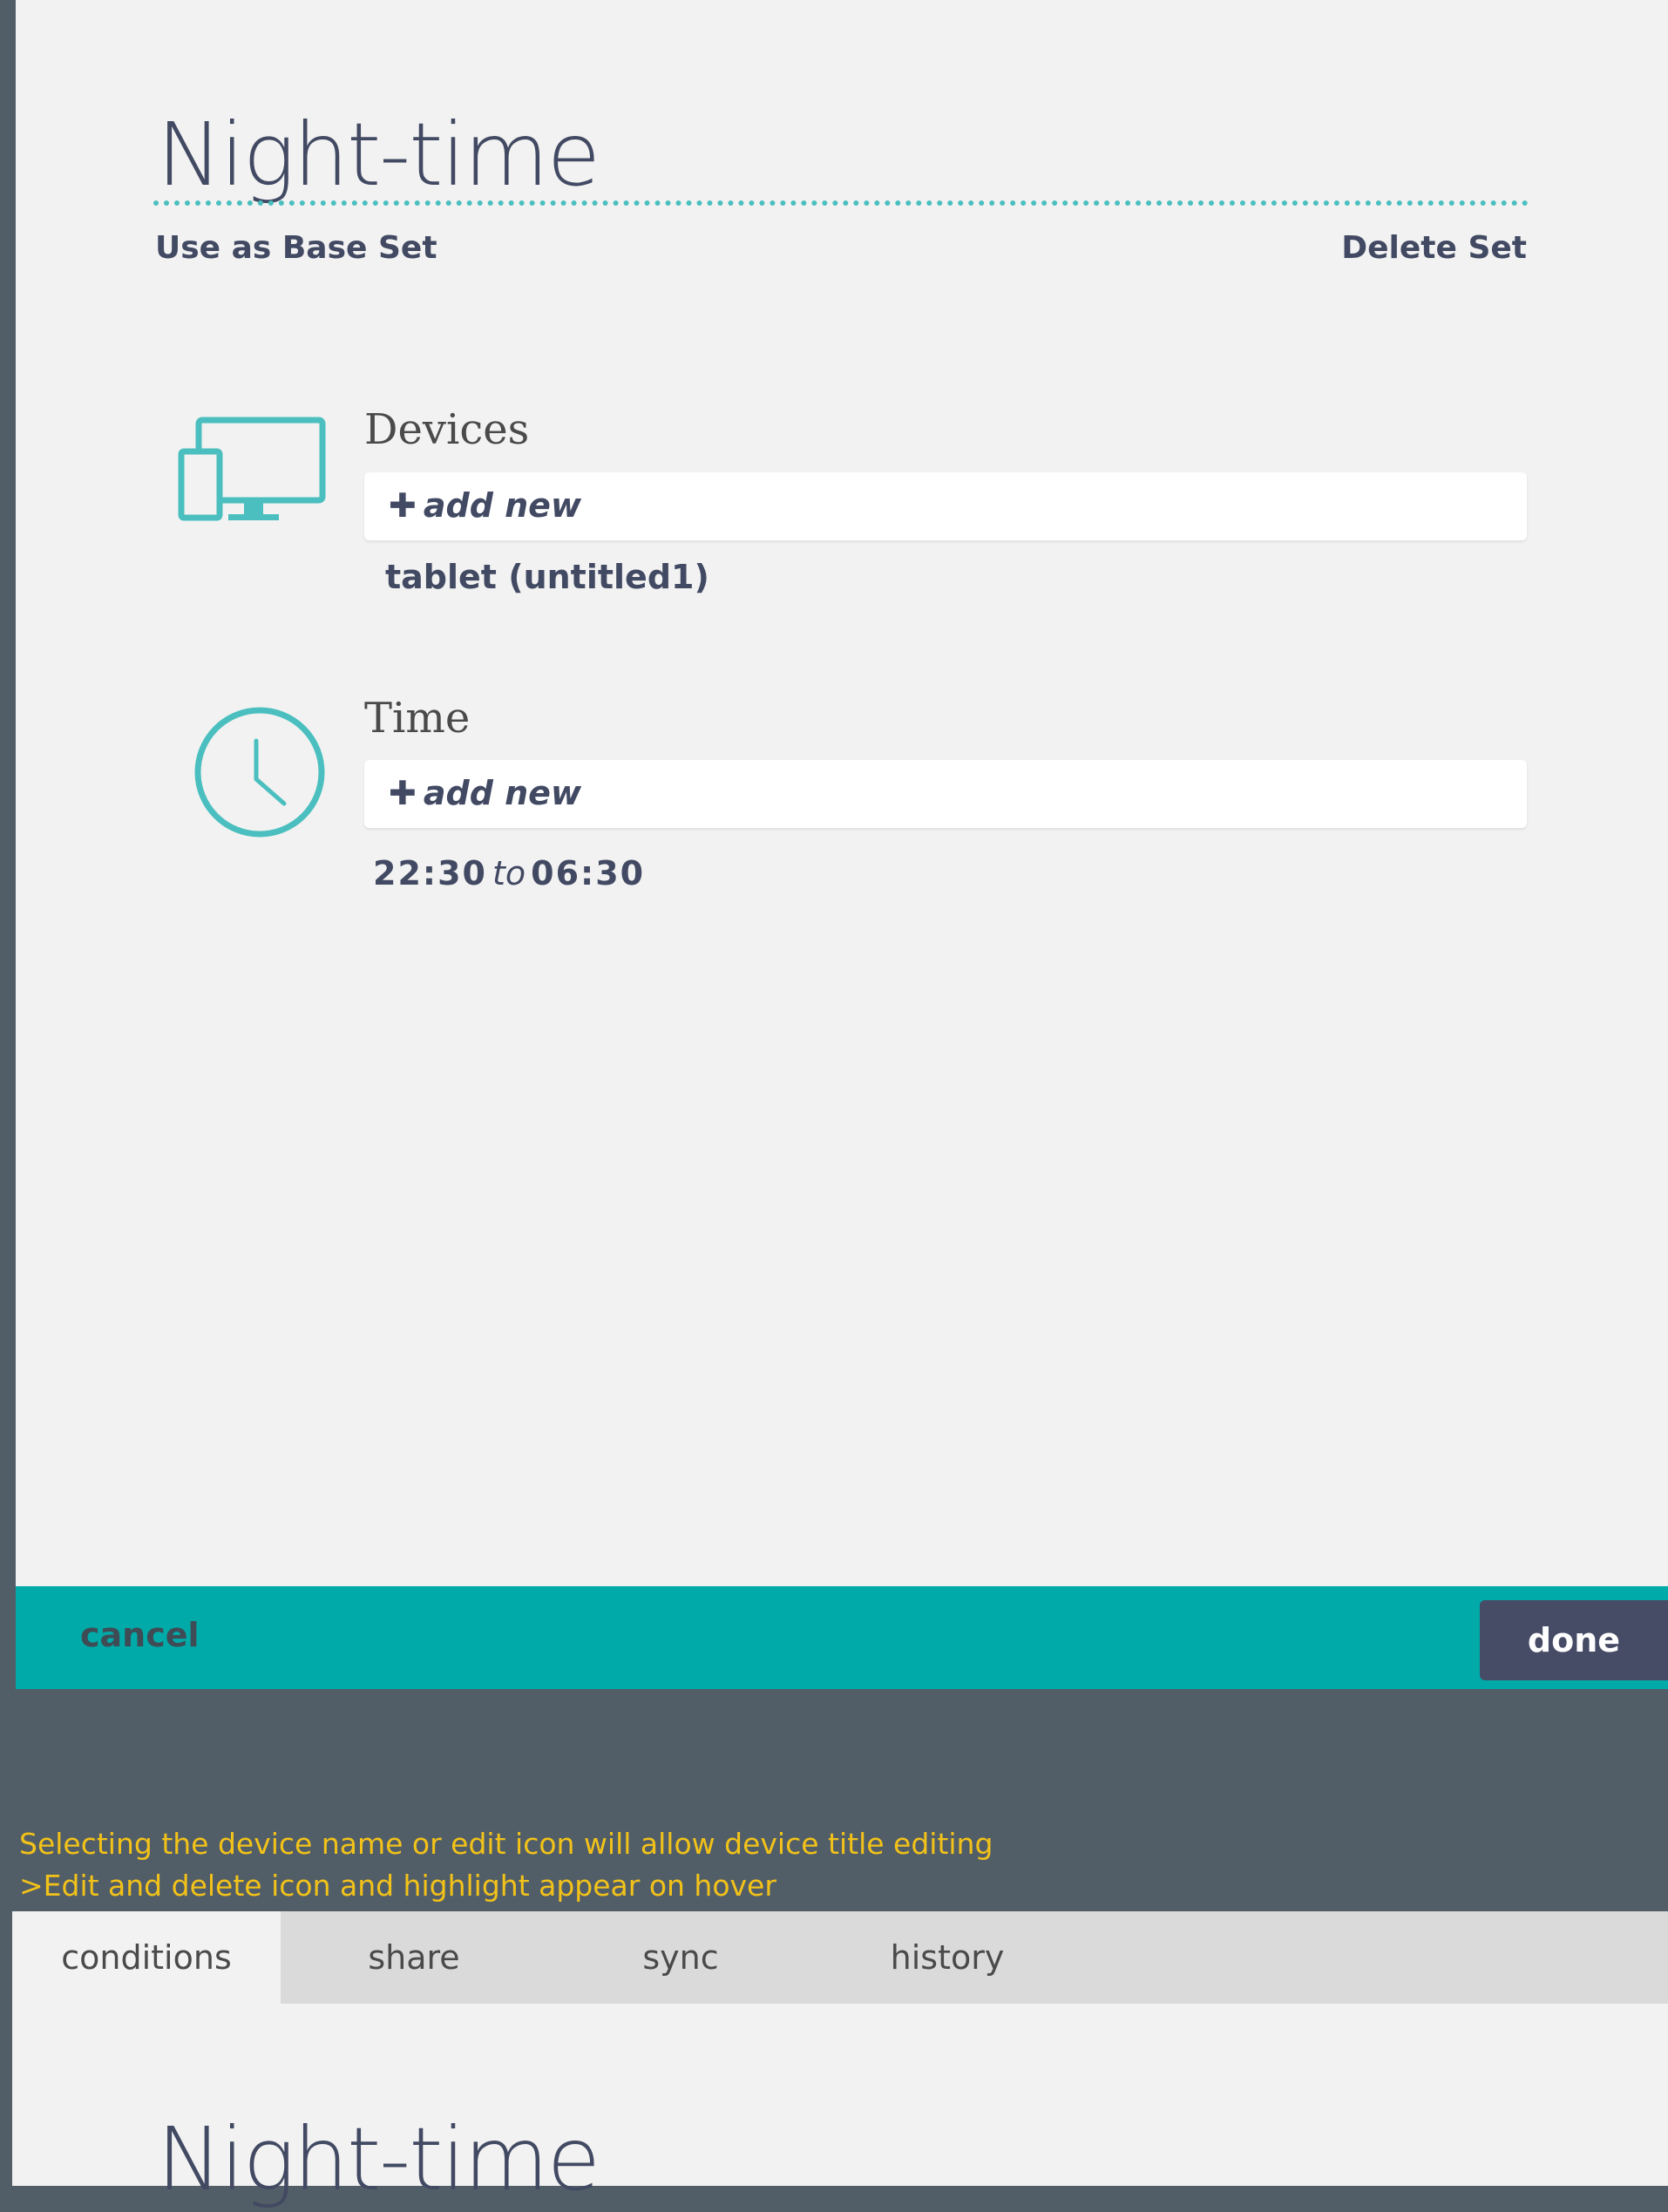  I want to click on time-range: 22:30 to 06:30, so click(509, 873).